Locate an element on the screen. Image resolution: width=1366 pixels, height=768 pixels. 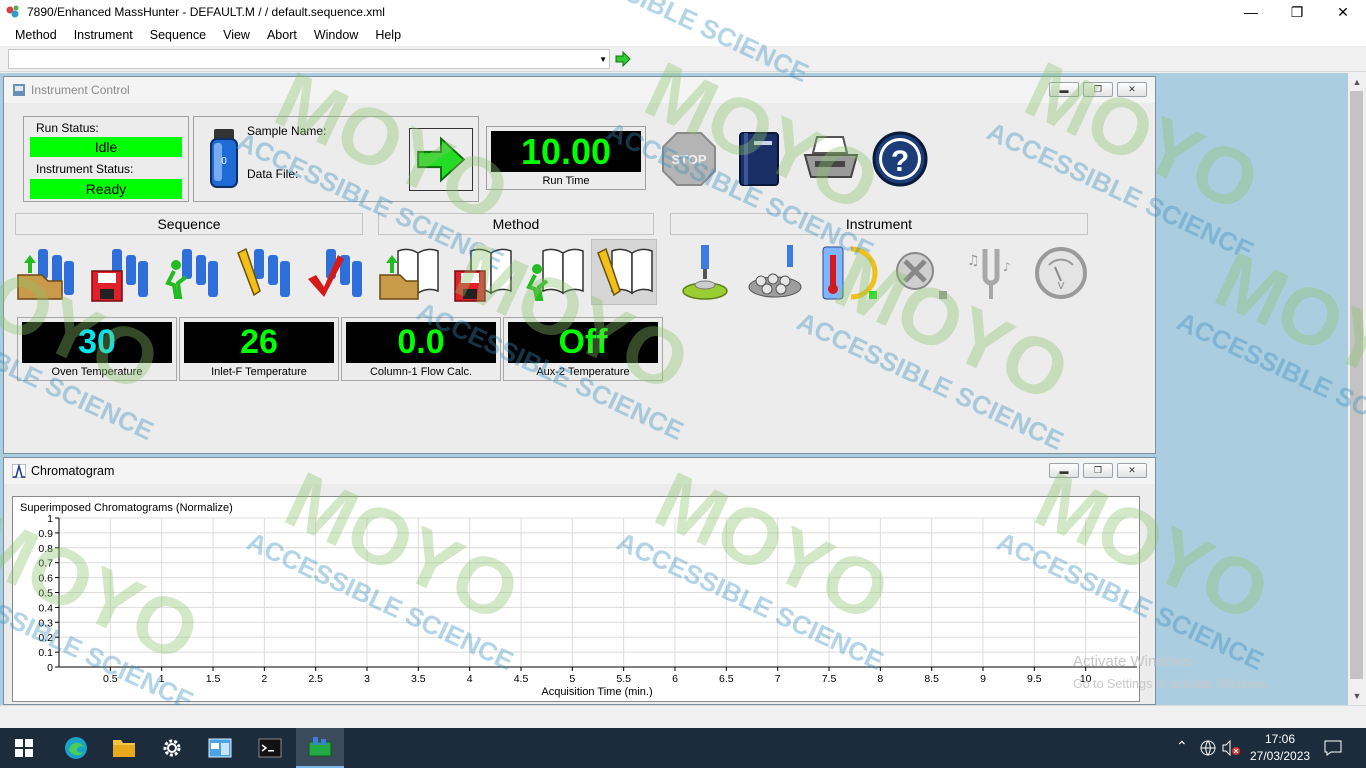
taskbar-settings is located at coordinates (172, 748).